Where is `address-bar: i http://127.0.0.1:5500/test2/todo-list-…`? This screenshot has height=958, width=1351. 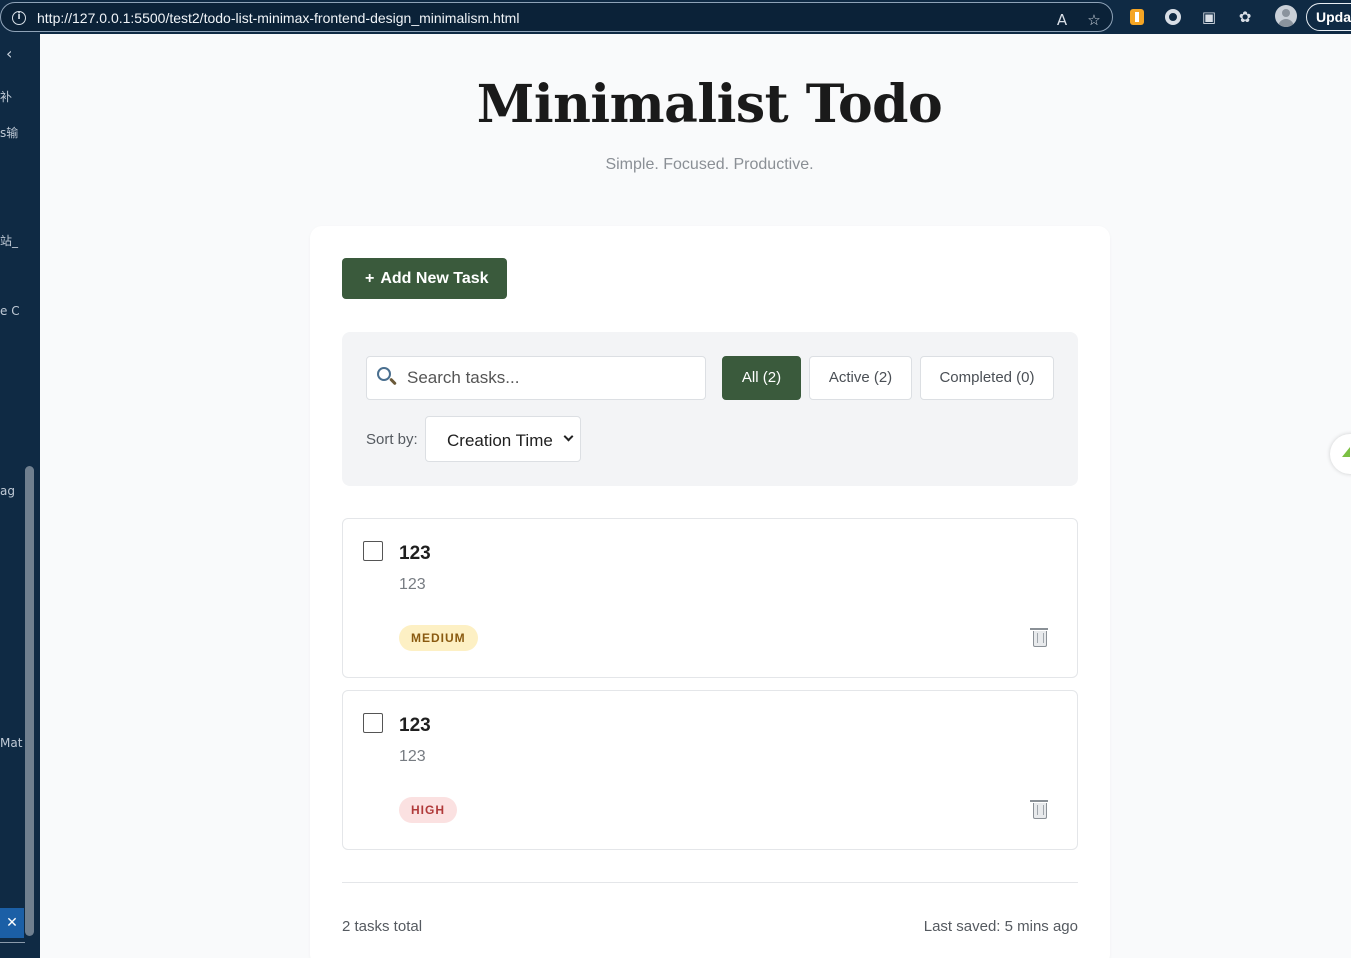
address-bar: i http://127.0.0.1:5500/test2/todo-list-… is located at coordinates (556, 17).